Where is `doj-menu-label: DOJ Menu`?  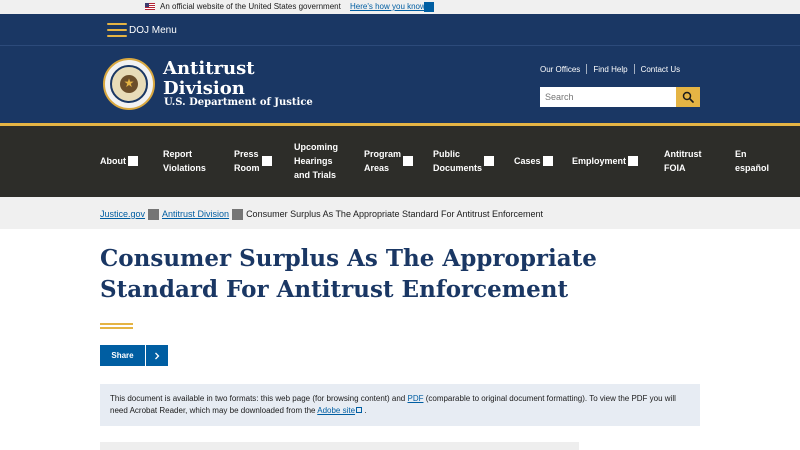
doj-menu-label: DOJ Menu is located at coordinates (153, 30).